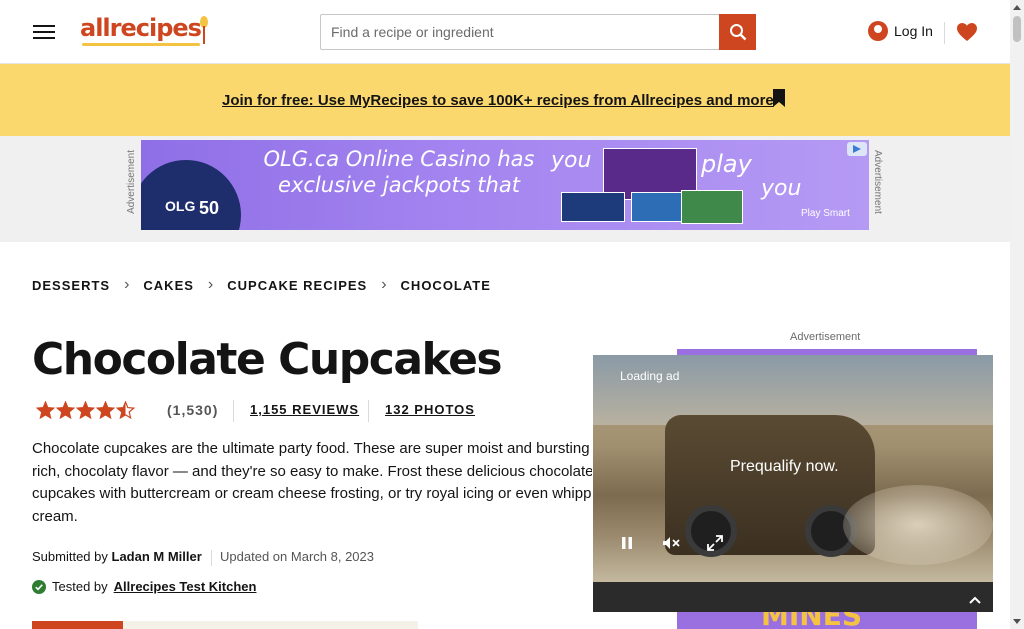 Image resolution: width=1024 pixels, height=629 pixels. I want to click on page-title: Chocolate Cupcakes, so click(267, 359).